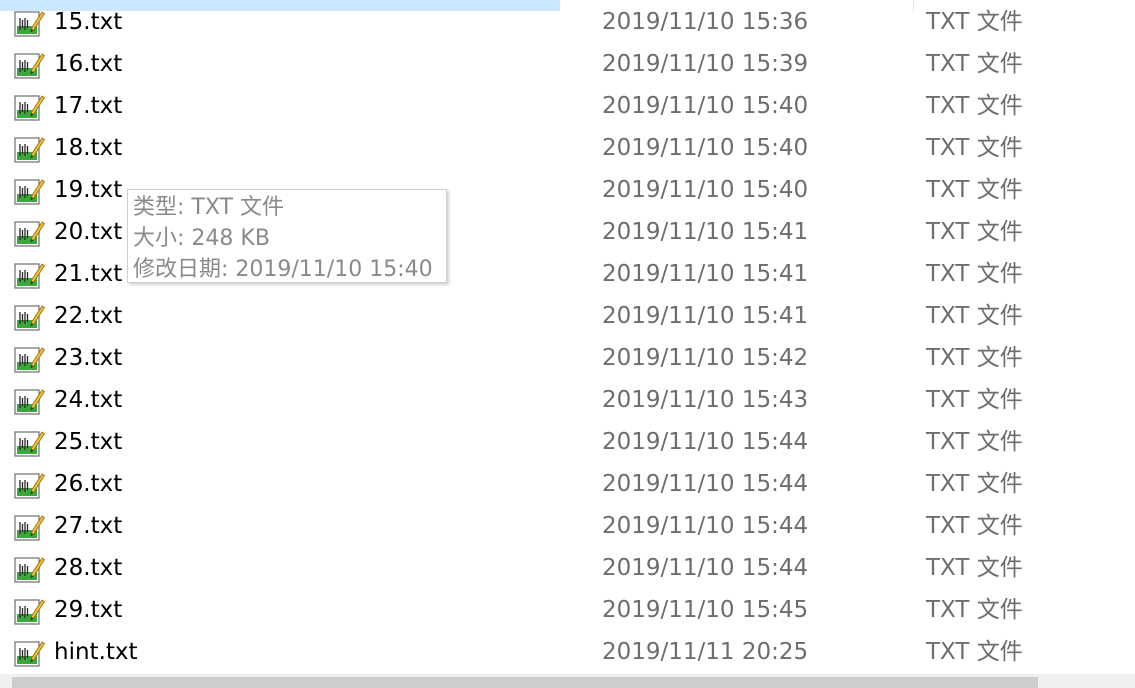 The width and height of the screenshot is (1135, 688). I want to click on file-name: 25.txt, so click(88, 442).